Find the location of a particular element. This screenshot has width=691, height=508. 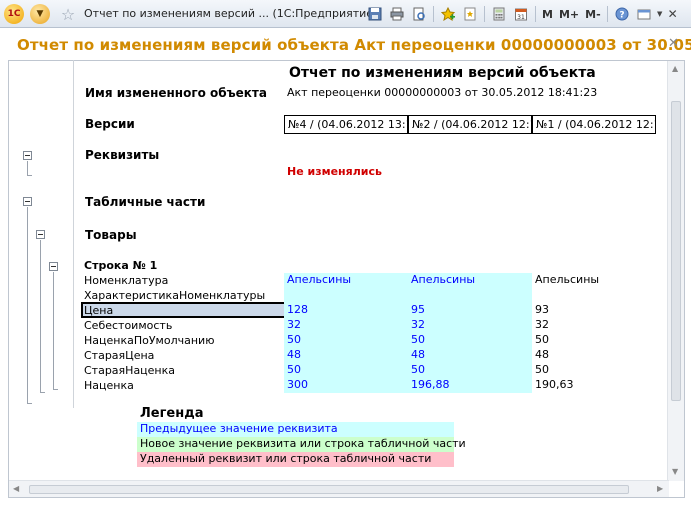

version-header-2: №2 / (04.06.2012 12:11:1 is located at coordinates (470, 124).